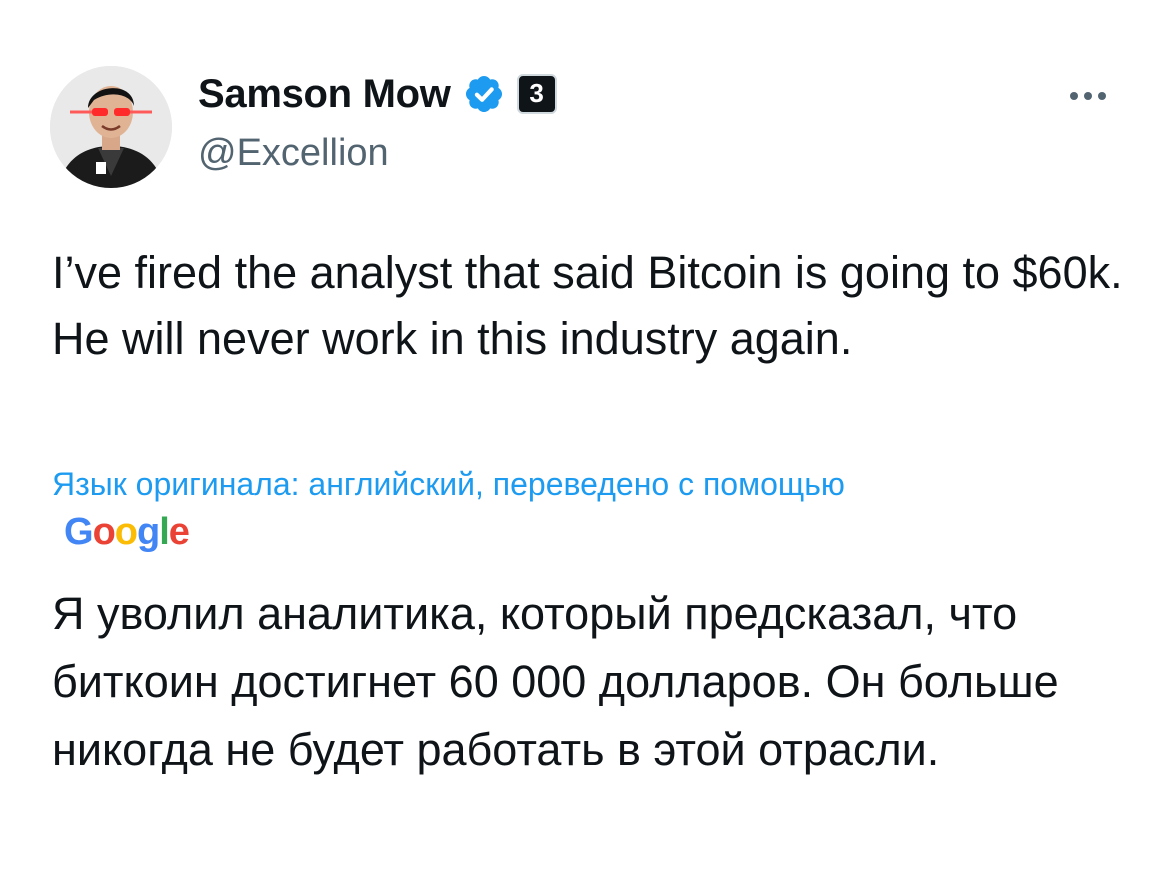  Describe the element at coordinates (1074, 96) in the screenshot. I see `more-options-icon` at that location.